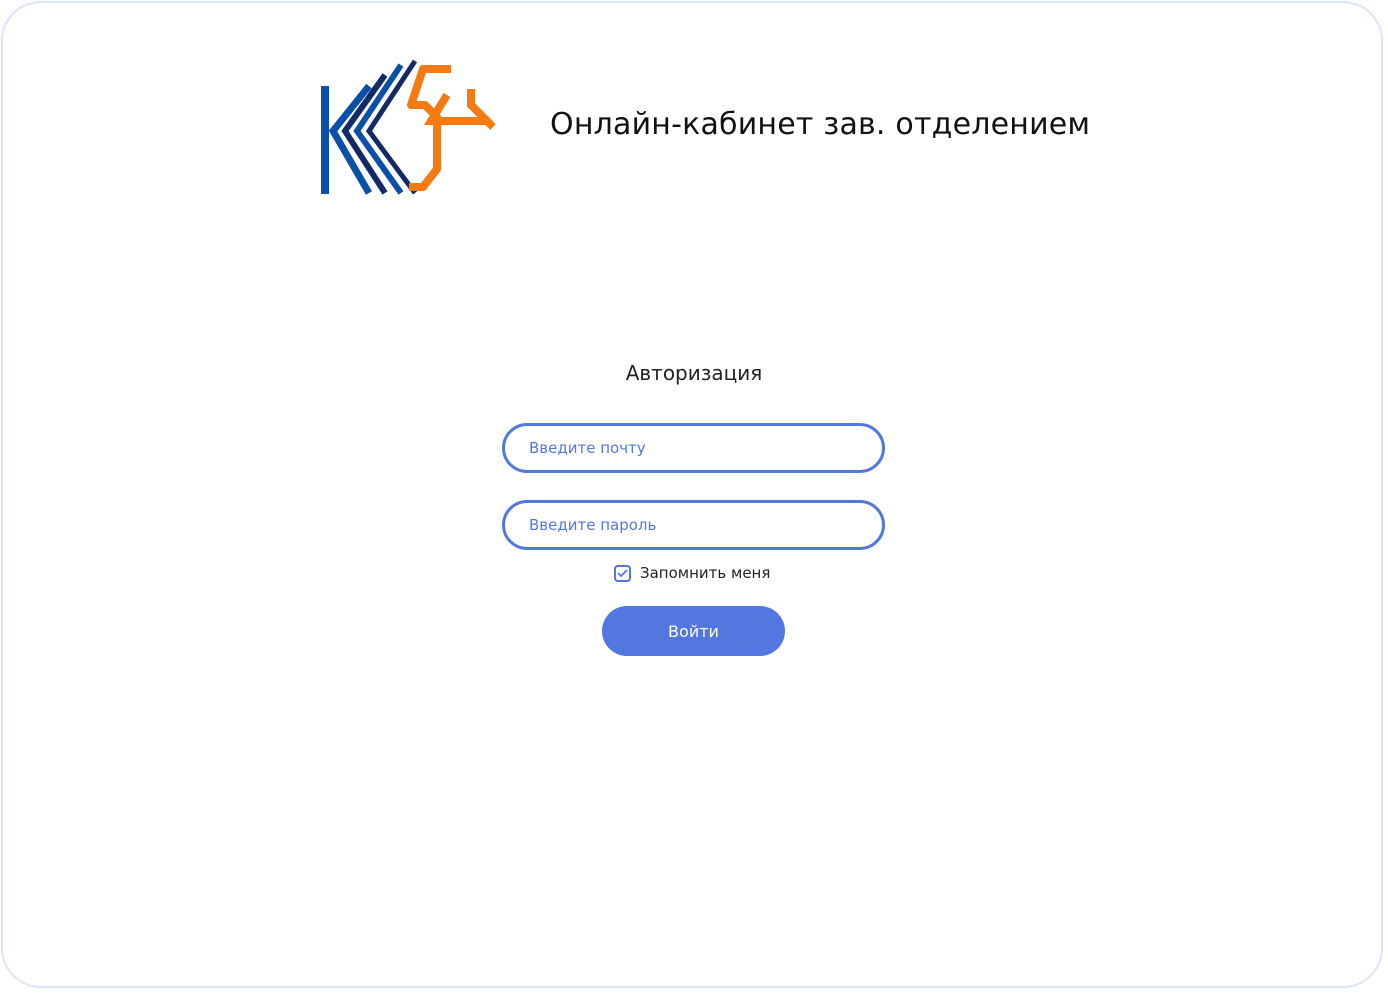  What do you see at coordinates (693, 448) in the screenshot?
I see `email-input` at bounding box center [693, 448].